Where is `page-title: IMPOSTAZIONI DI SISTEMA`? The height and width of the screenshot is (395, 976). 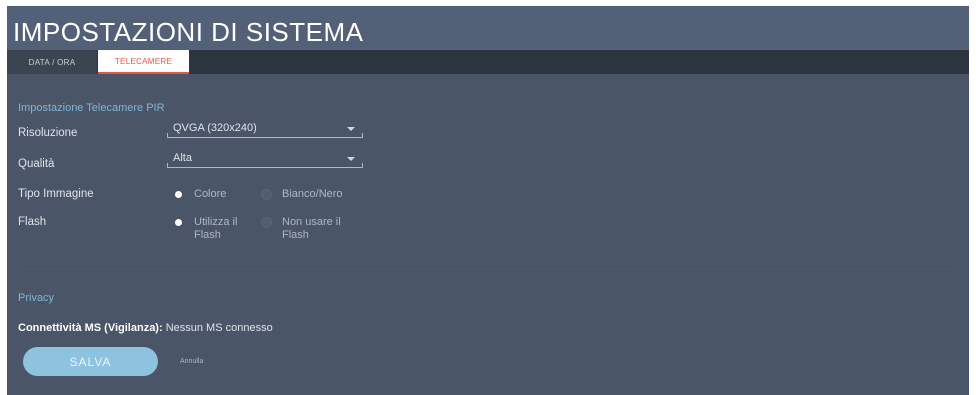
page-title: IMPOSTAZIONI DI SISTEMA is located at coordinates (188, 32).